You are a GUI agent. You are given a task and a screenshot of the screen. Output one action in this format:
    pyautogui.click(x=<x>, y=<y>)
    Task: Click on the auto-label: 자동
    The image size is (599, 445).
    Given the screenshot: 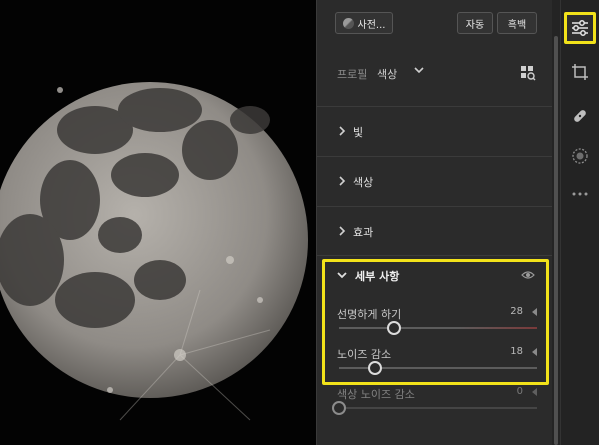 What is the action you would take?
    pyautogui.click(x=475, y=25)
    